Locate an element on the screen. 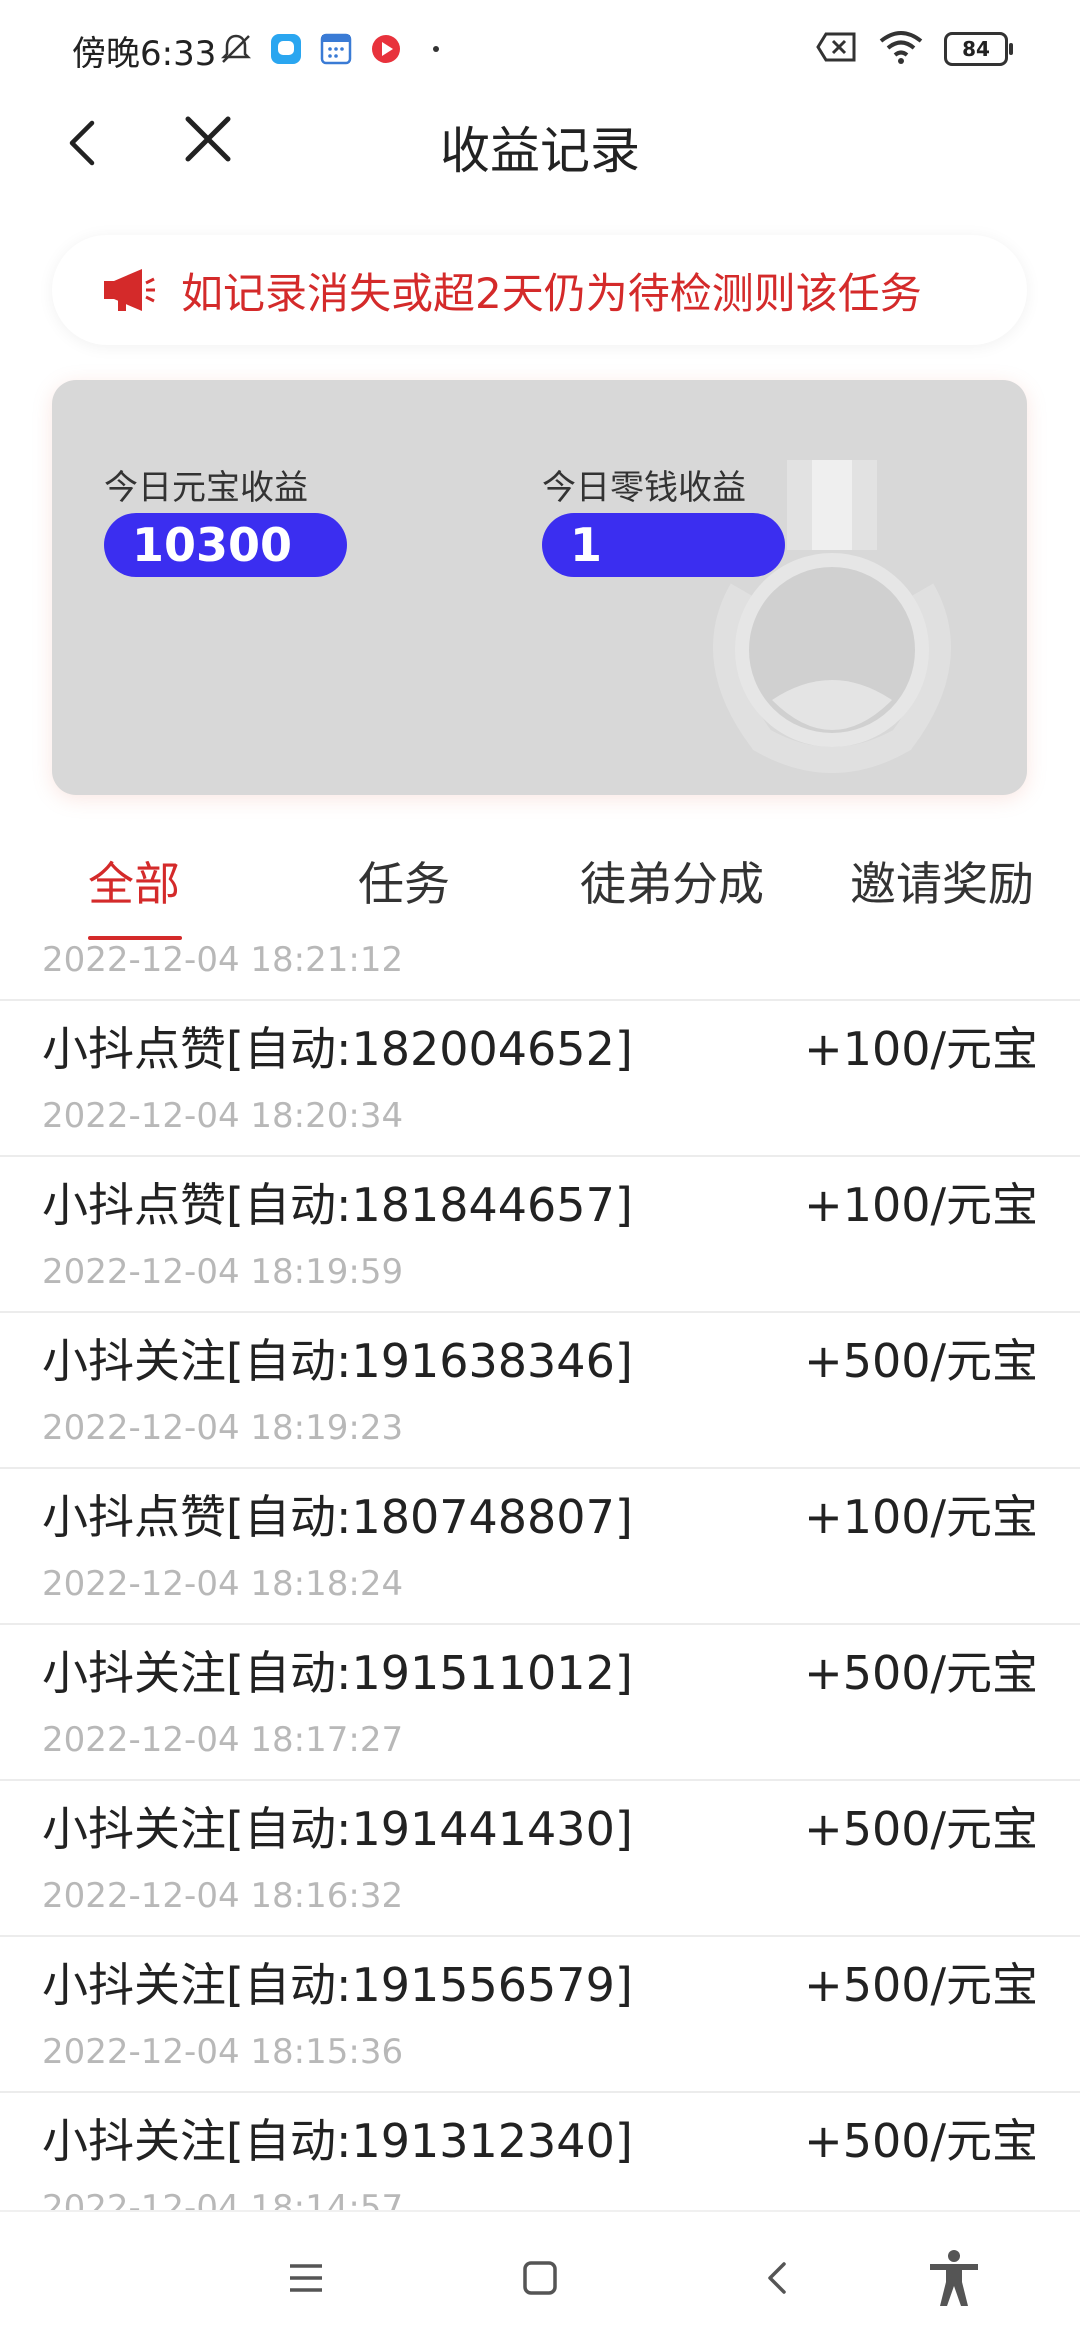 The image size is (1080, 2342). notice-banner: 如记录消失或超2天仍为待检测则该任务 is located at coordinates (539, 290).